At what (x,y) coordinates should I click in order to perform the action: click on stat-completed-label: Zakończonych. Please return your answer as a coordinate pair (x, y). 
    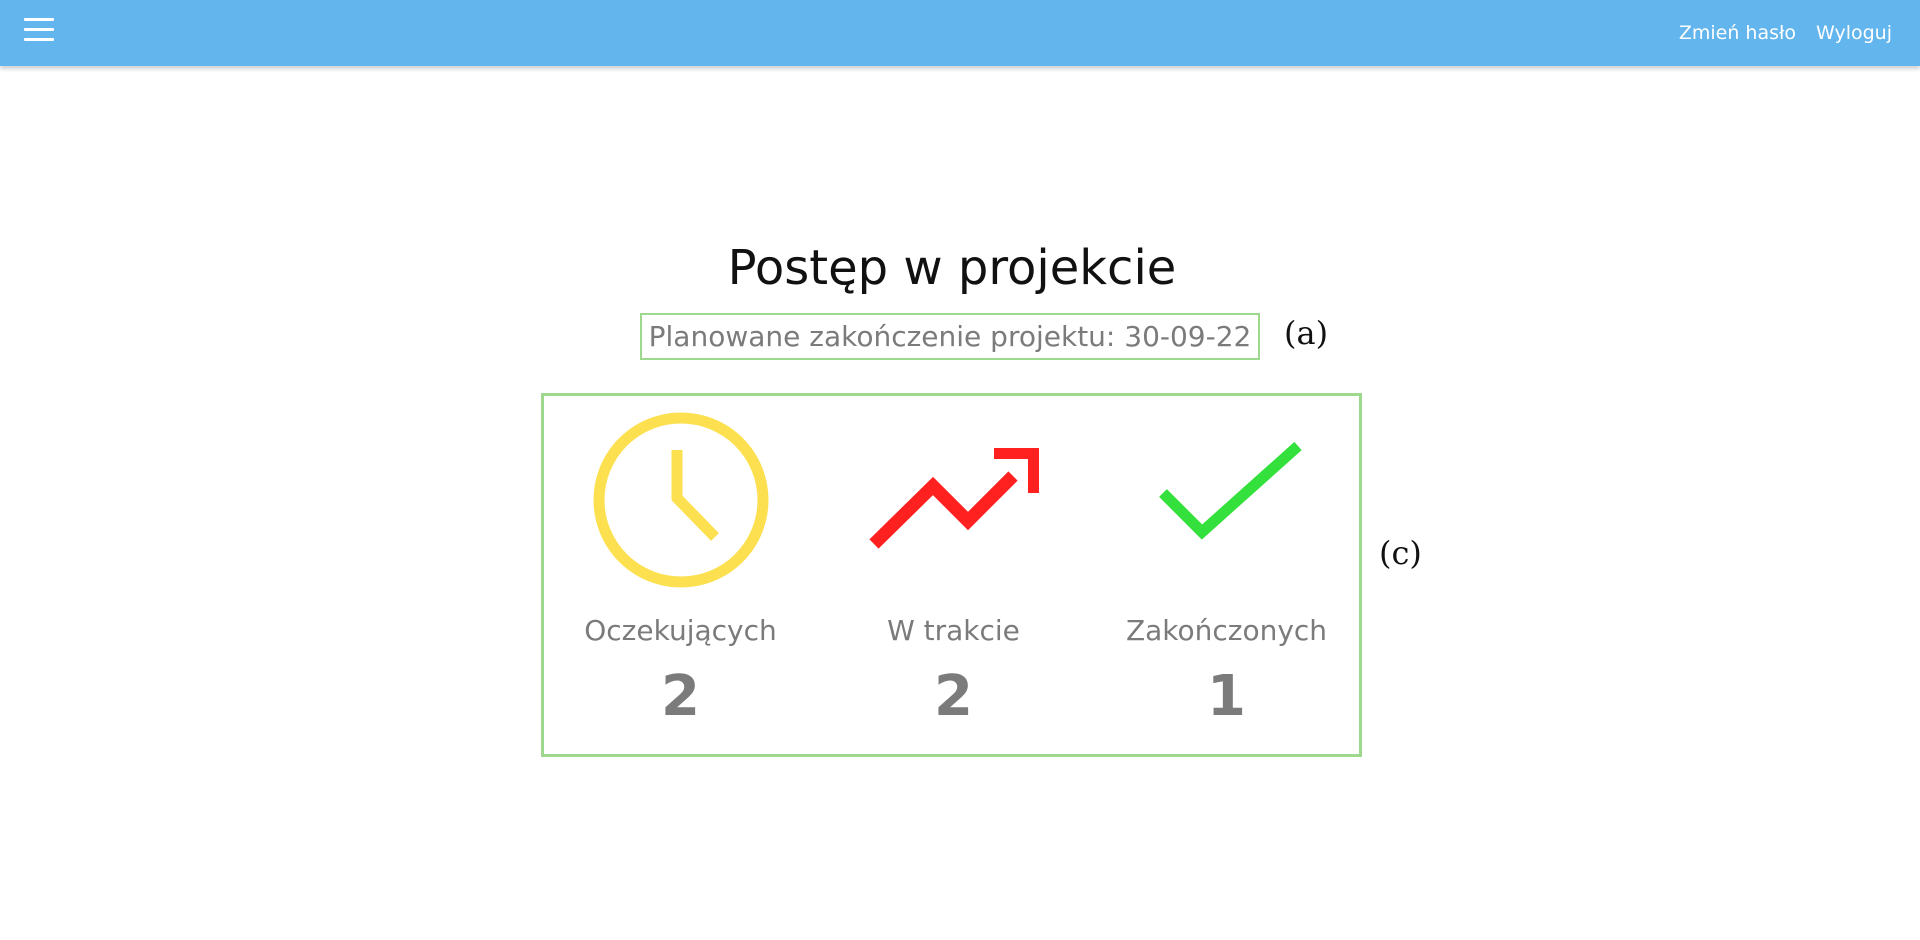
    Looking at the image, I should click on (1226, 630).